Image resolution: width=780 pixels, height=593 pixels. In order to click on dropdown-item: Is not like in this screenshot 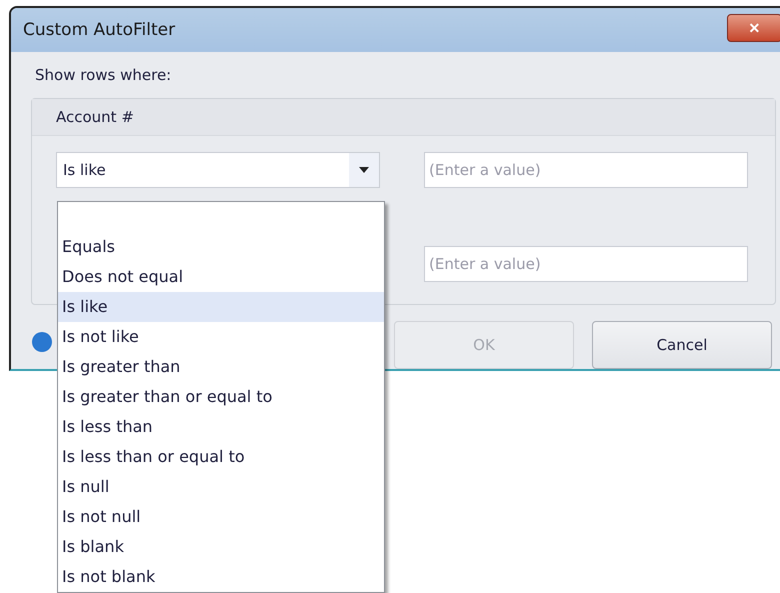, I will do `click(221, 337)`.